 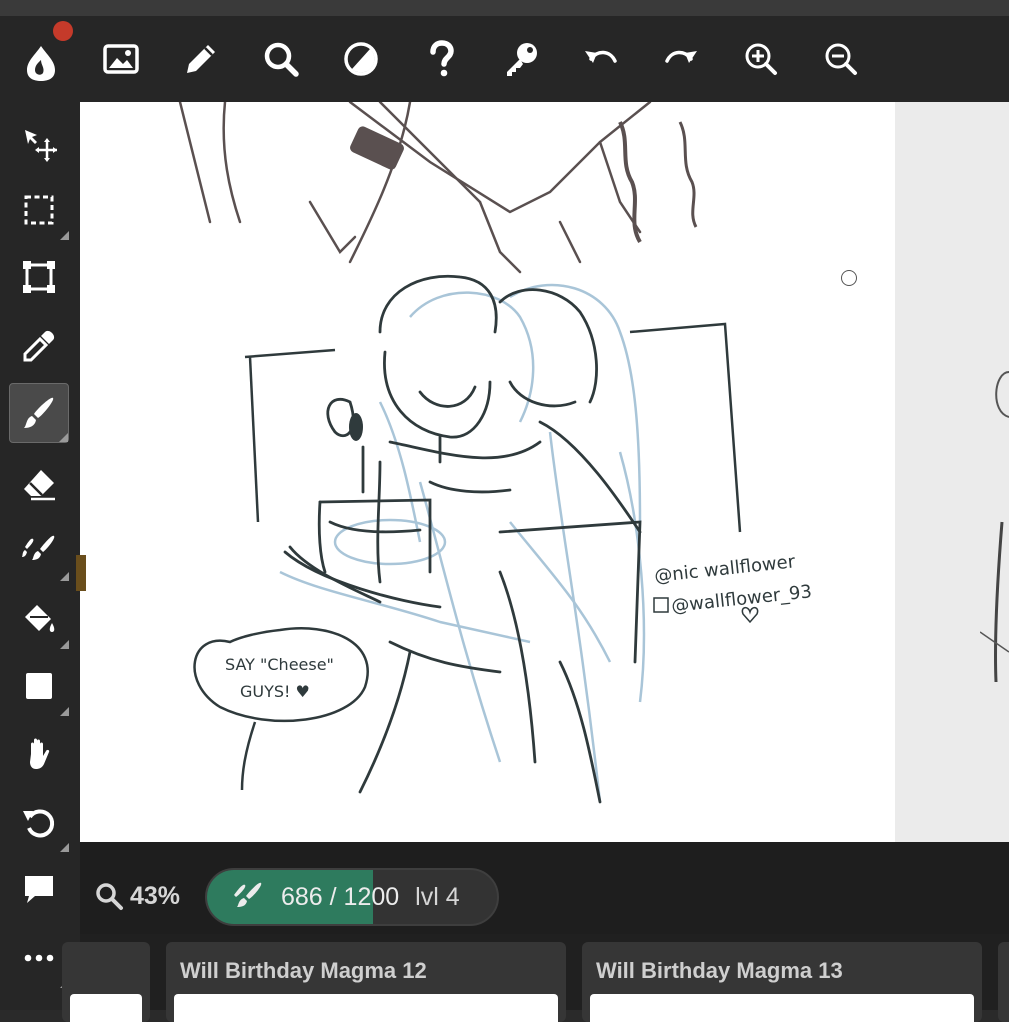 I want to click on more-tool, so click(x=39, y=958).